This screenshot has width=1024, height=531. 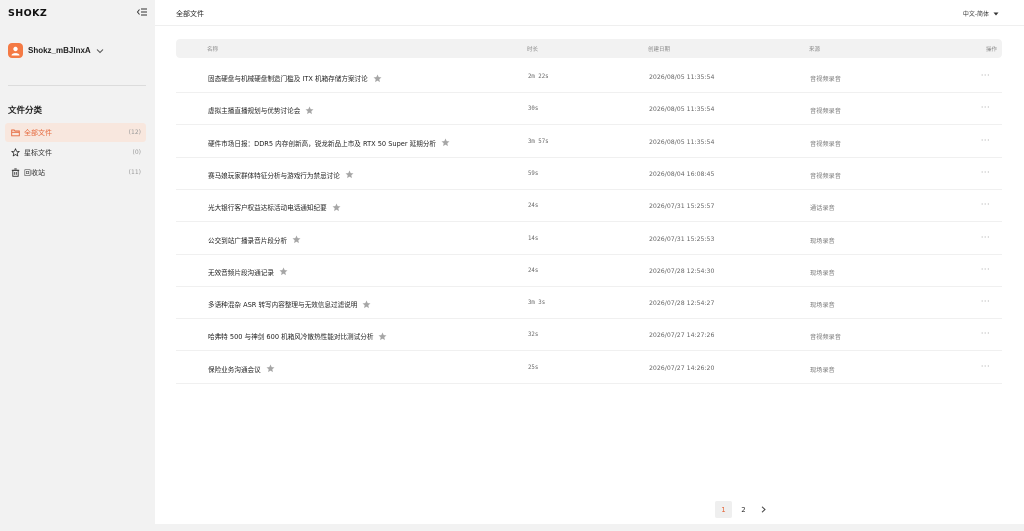 What do you see at coordinates (25, 111) in the screenshot?
I see `category-title: 文件分类` at bounding box center [25, 111].